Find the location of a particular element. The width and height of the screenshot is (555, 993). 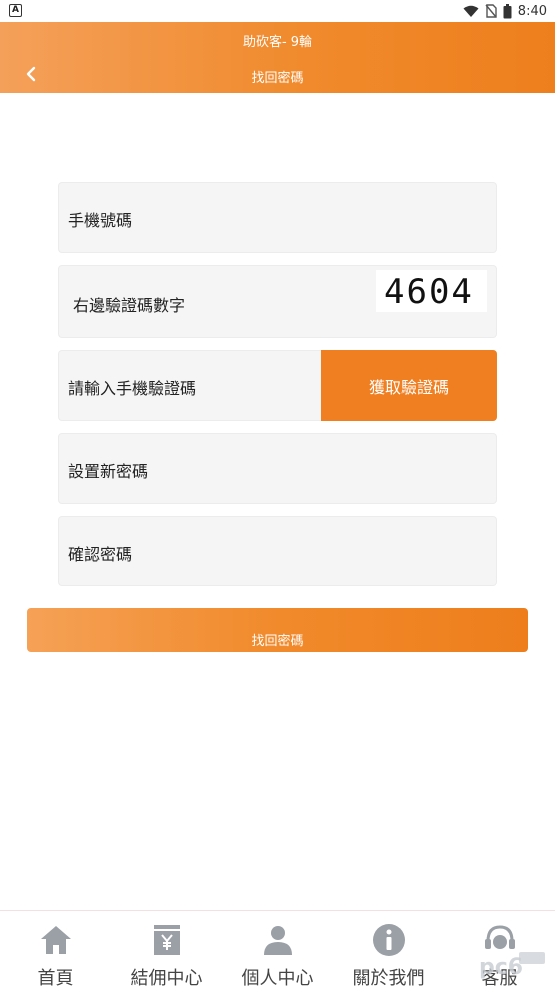

person-icon is located at coordinates (278, 940).